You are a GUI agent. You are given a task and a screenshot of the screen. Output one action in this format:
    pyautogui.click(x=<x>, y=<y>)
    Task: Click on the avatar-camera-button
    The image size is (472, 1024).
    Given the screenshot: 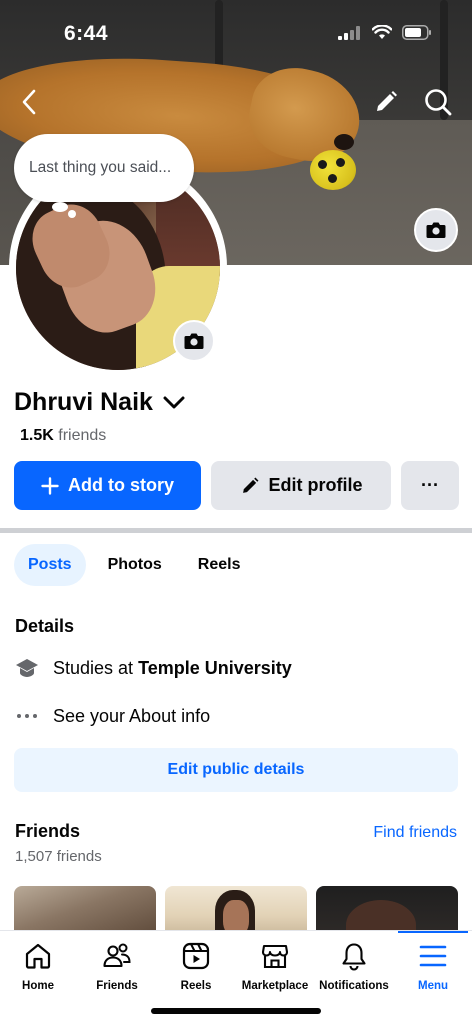 What is the action you would take?
    pyautogui.click(x=194, y=341)
    